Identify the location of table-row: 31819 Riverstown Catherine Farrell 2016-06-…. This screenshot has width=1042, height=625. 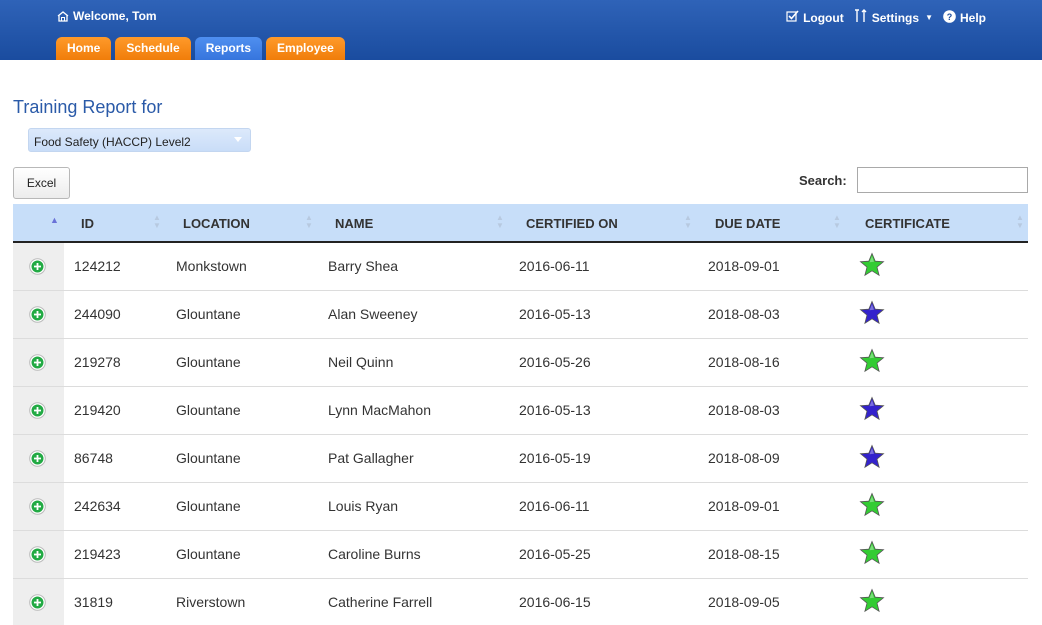
(520, 601).